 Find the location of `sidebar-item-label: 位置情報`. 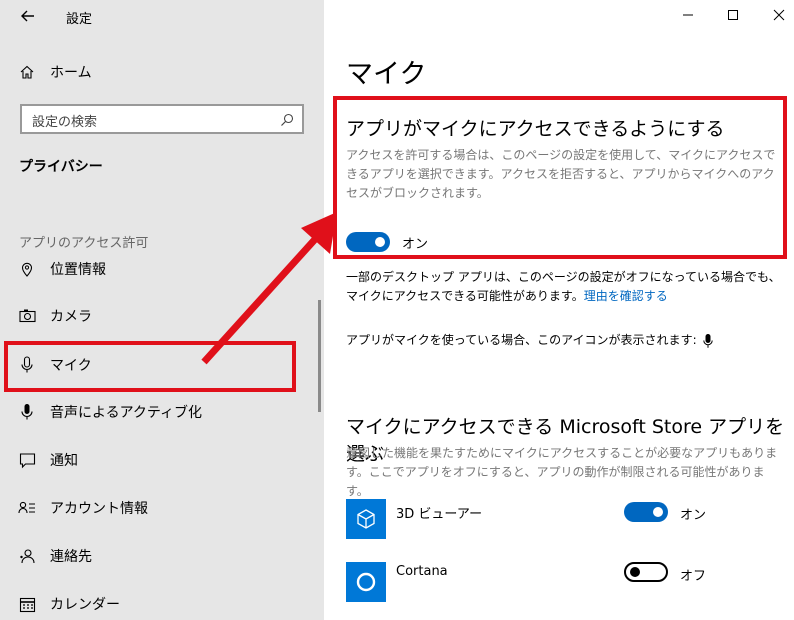

sidebar-item-label: 位置情報 is located at coordinates (78, 270).